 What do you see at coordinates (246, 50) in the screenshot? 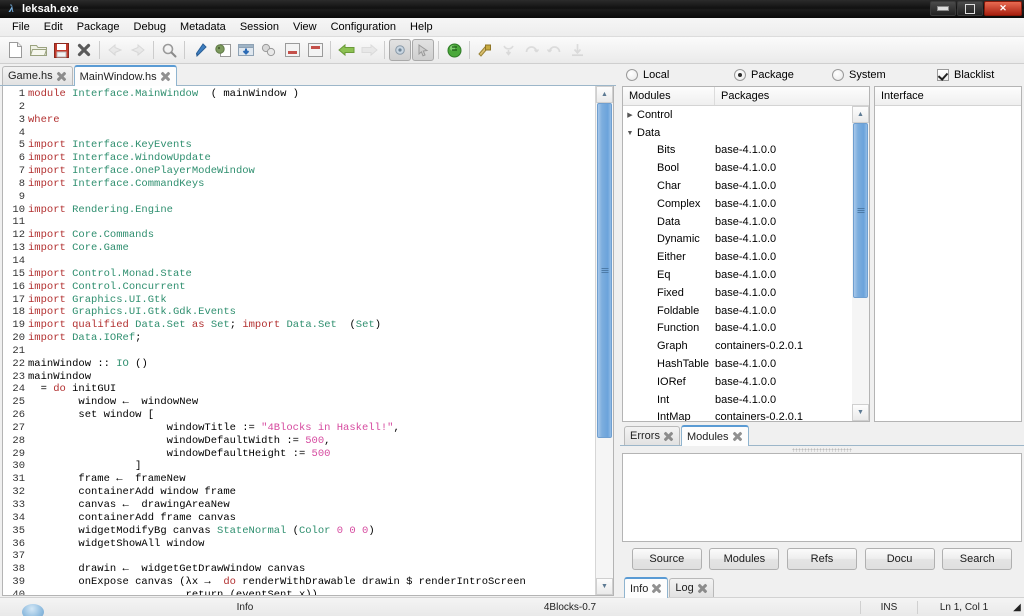
I see `package-install-icon` at bounding box center [246, 50].